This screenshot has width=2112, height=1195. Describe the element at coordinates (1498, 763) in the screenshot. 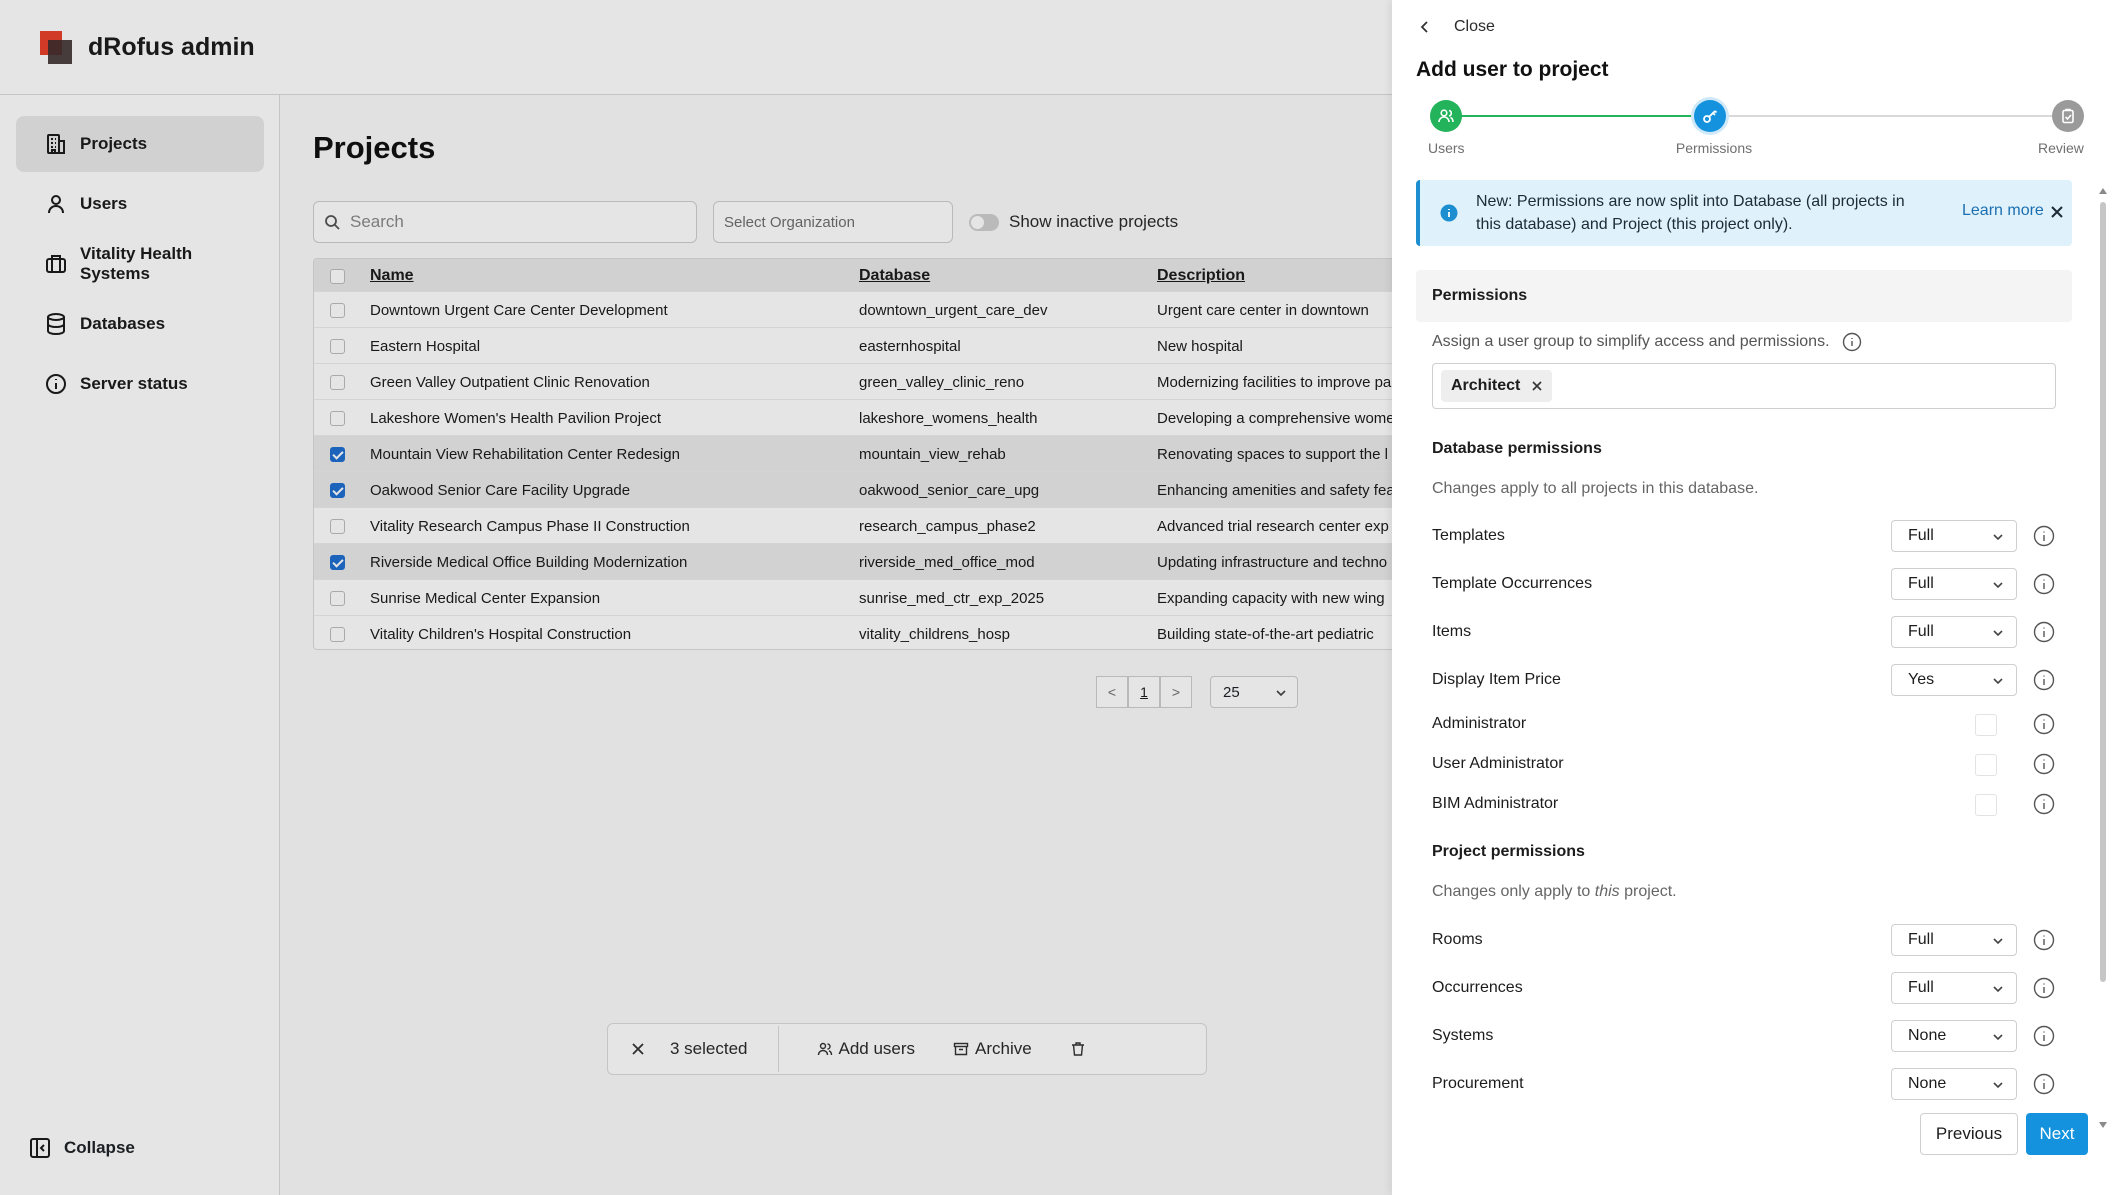

I see `permission-label: User Administrator` at that location.